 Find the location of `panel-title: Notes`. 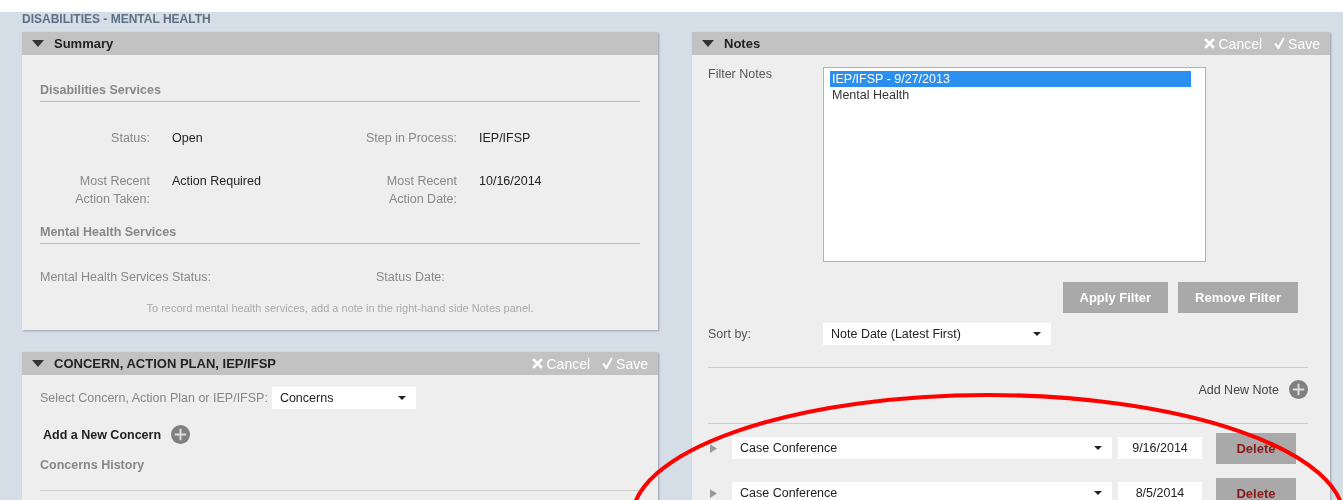

panel-title: Notes is located at coordinates (742, 43).